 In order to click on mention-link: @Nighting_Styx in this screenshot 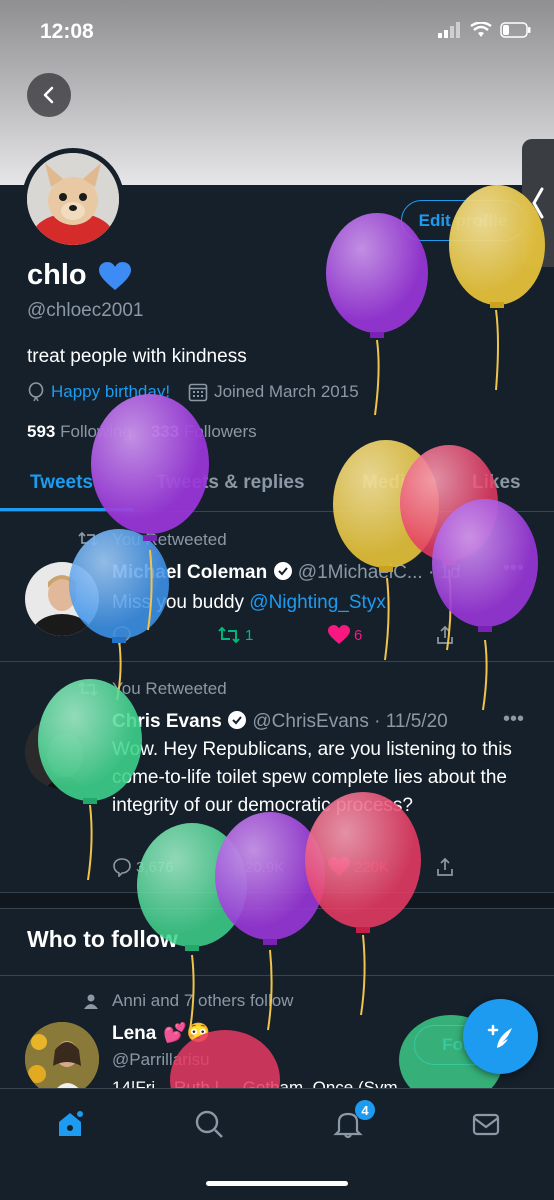, I will do `click(317, 602)`.